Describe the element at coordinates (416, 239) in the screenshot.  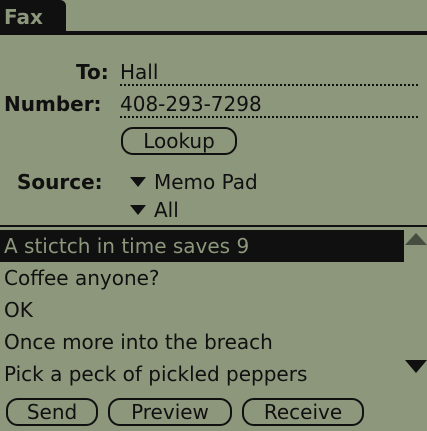
I see `scroll-up-arrow-icon` at that location.